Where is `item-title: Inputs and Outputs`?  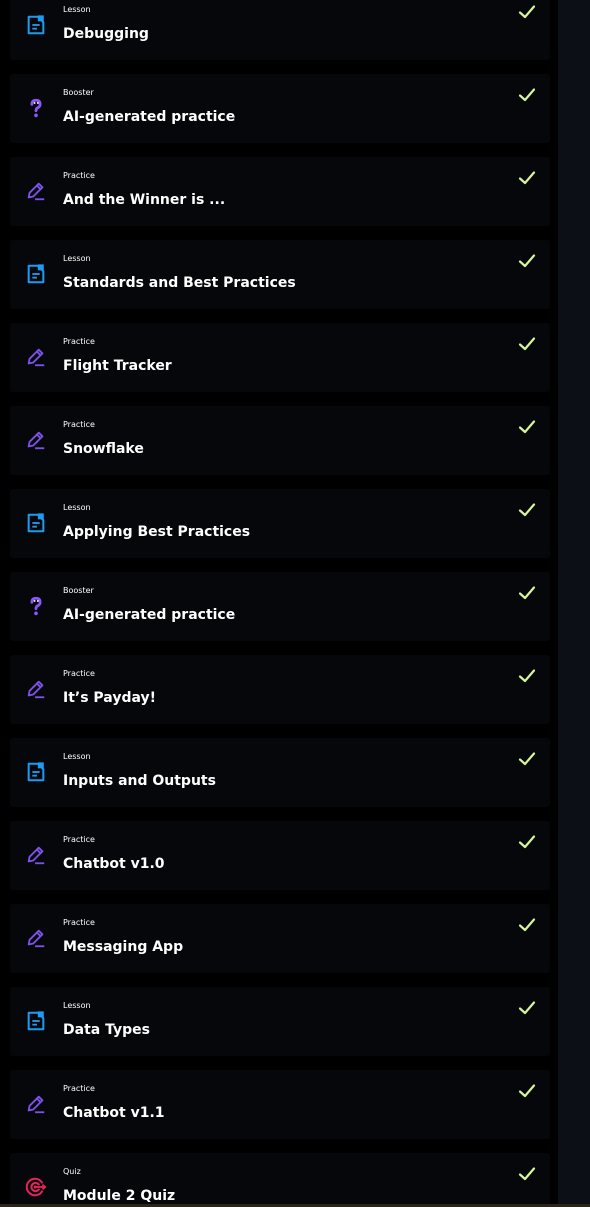 item-title: Inputs and Outputs is located at coordinates (139, 781).